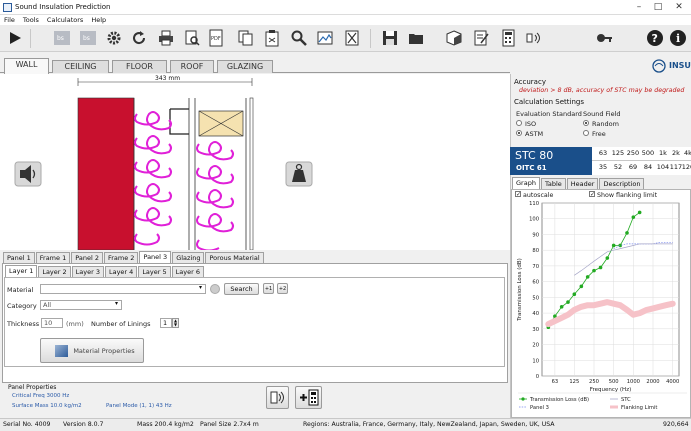 This screenshot has height=431, width=691. Describe the element at coordinates (549, 102) in the screenshot. I see `calc-settings-heading: Calculation Settings` at that location.